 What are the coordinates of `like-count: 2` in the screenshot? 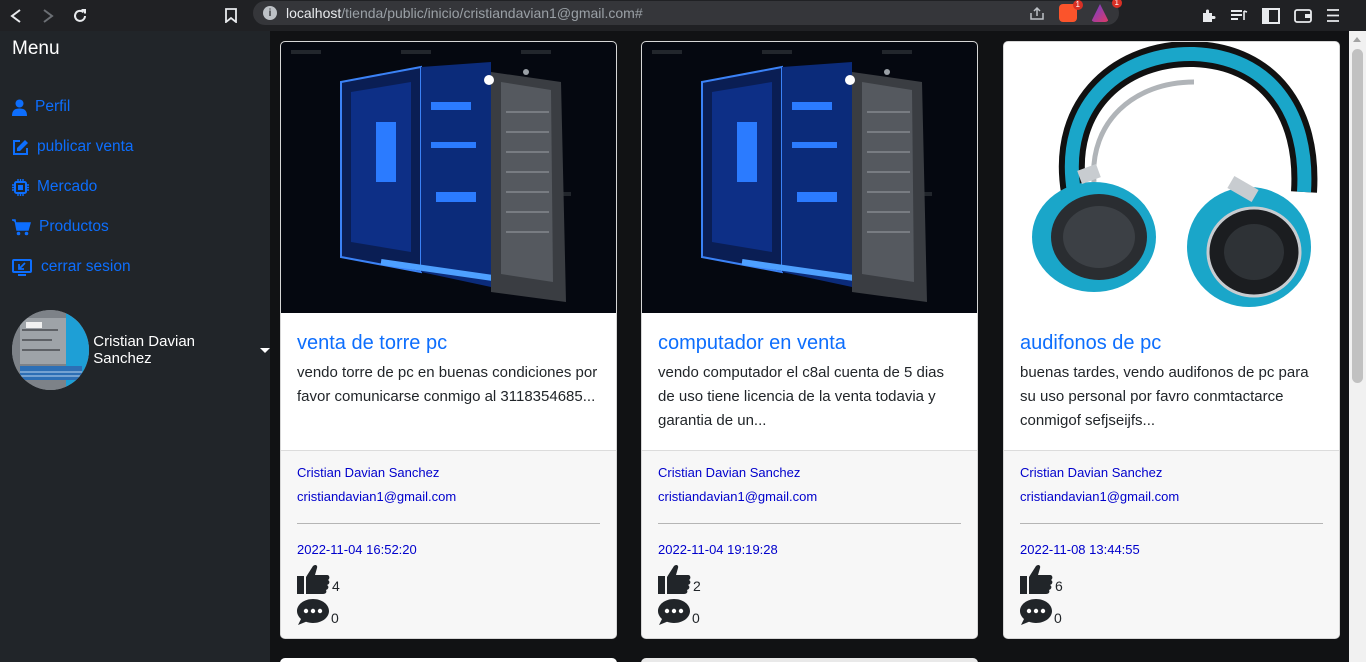 It's located at (697, 586).